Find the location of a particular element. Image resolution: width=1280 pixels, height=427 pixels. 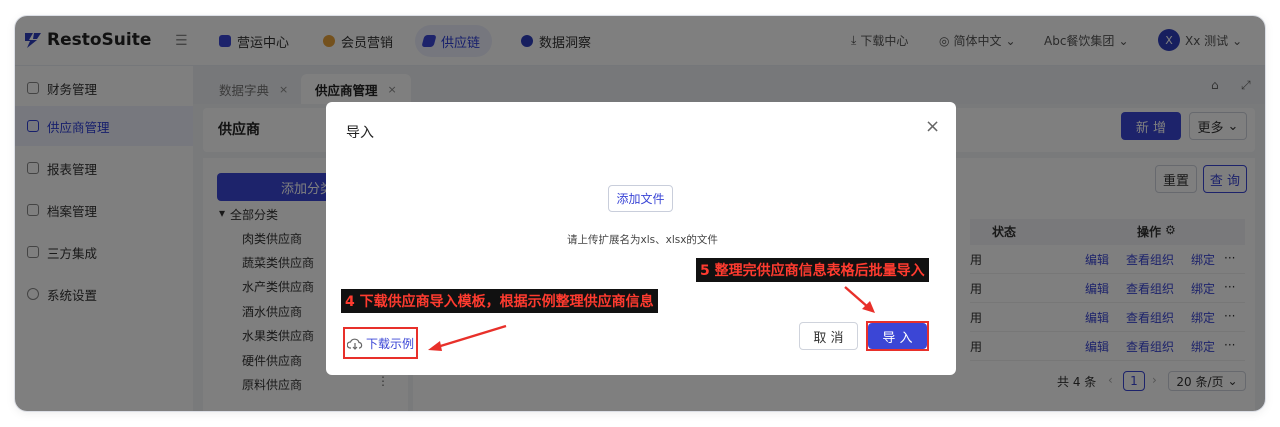

annotation-step-4: 4 下载供应商导入模板，根据示例整理供应商信息 is located at coordinates (499, 301).